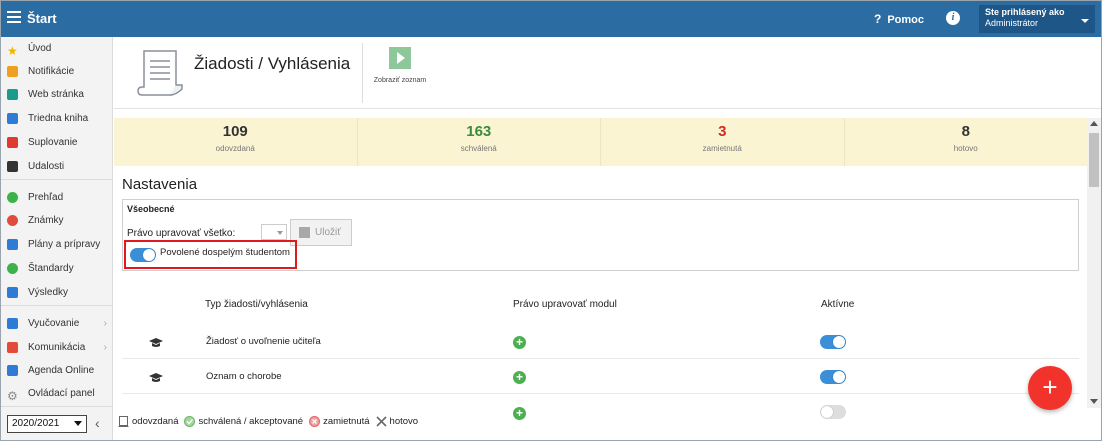  Describe the element at coordinates (965, 131) in the screenshot. I see `stat-value: 8` at that location.